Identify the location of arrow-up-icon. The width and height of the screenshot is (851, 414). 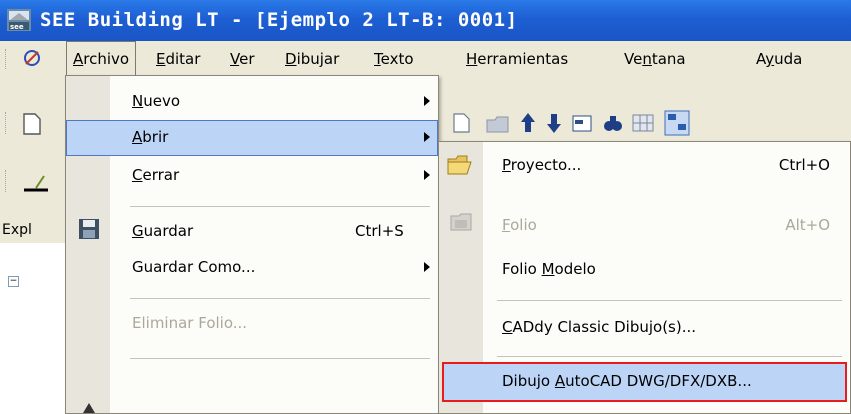
(528, 123).